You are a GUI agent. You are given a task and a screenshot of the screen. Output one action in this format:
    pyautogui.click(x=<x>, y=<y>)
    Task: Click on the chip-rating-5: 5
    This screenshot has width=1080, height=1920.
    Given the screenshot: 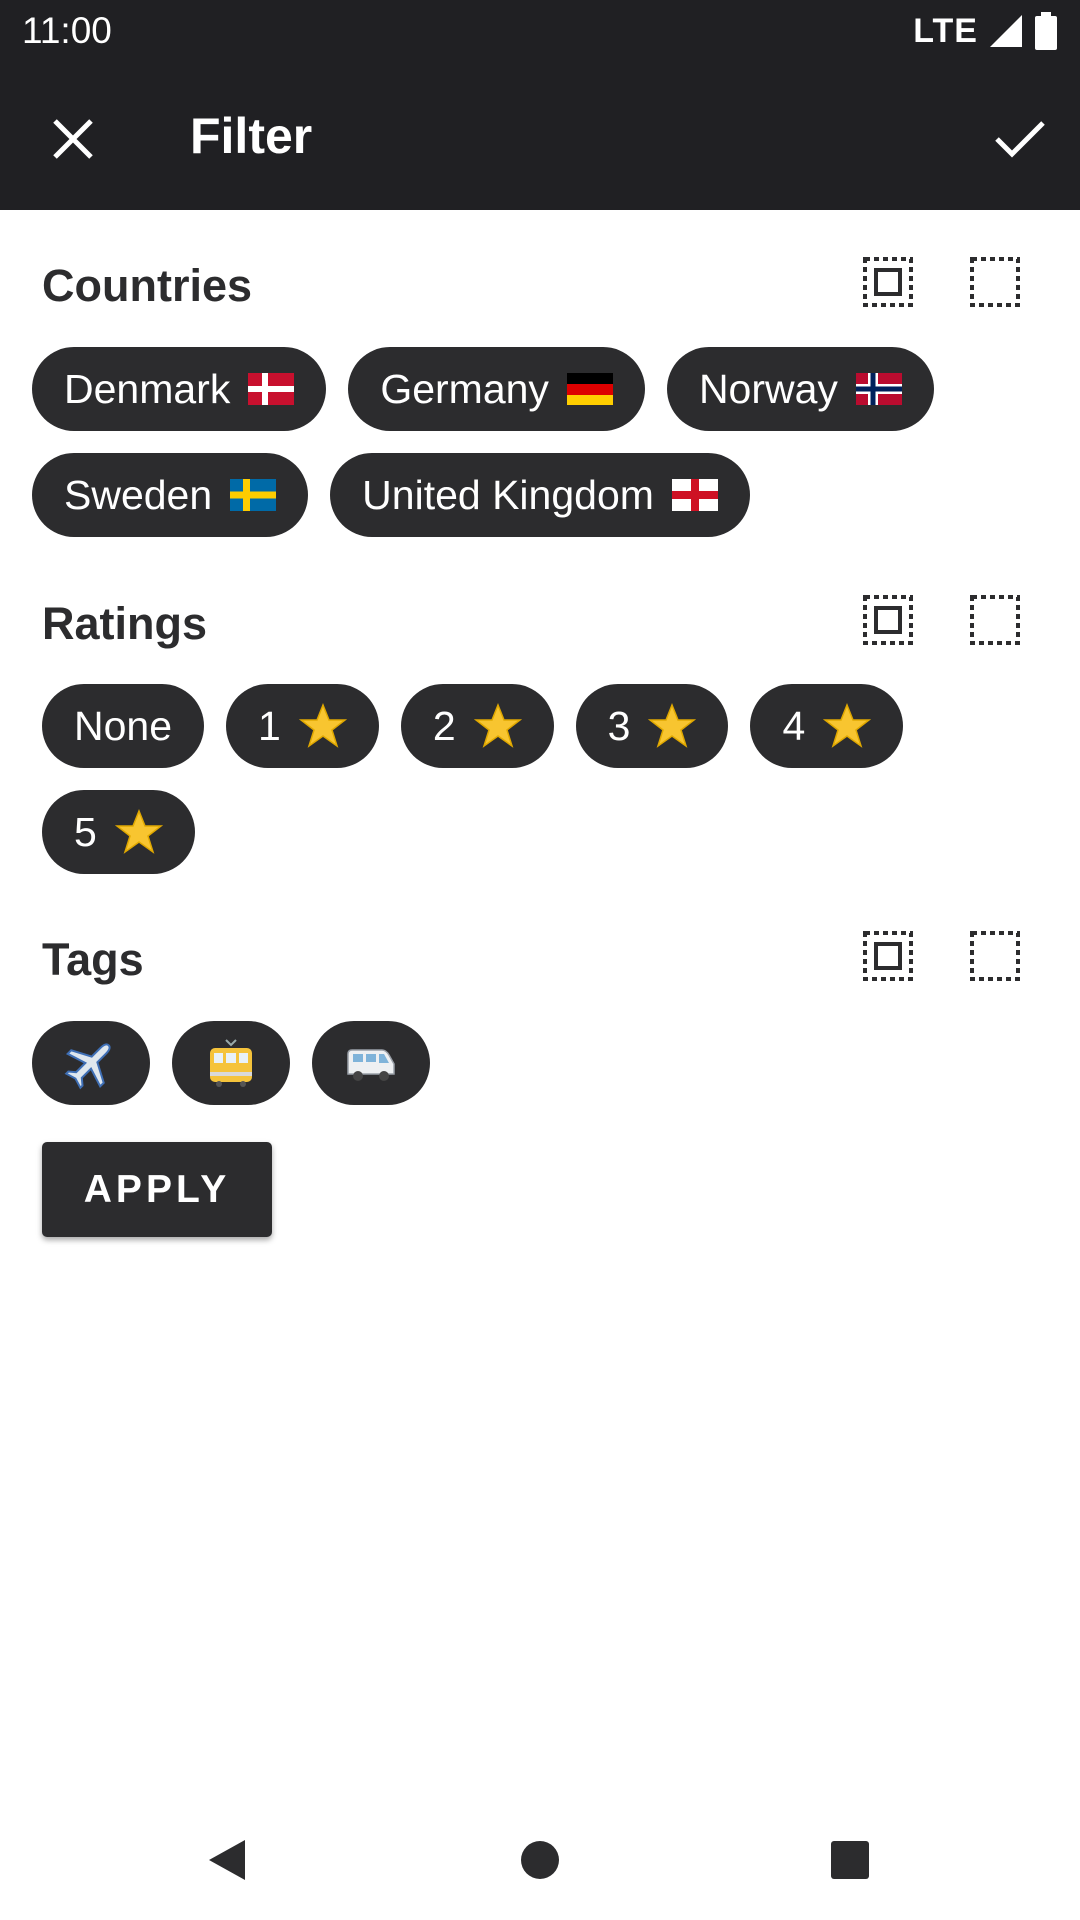 What is the action you would take?
    pyautogui.click(x=118, y=832)
    